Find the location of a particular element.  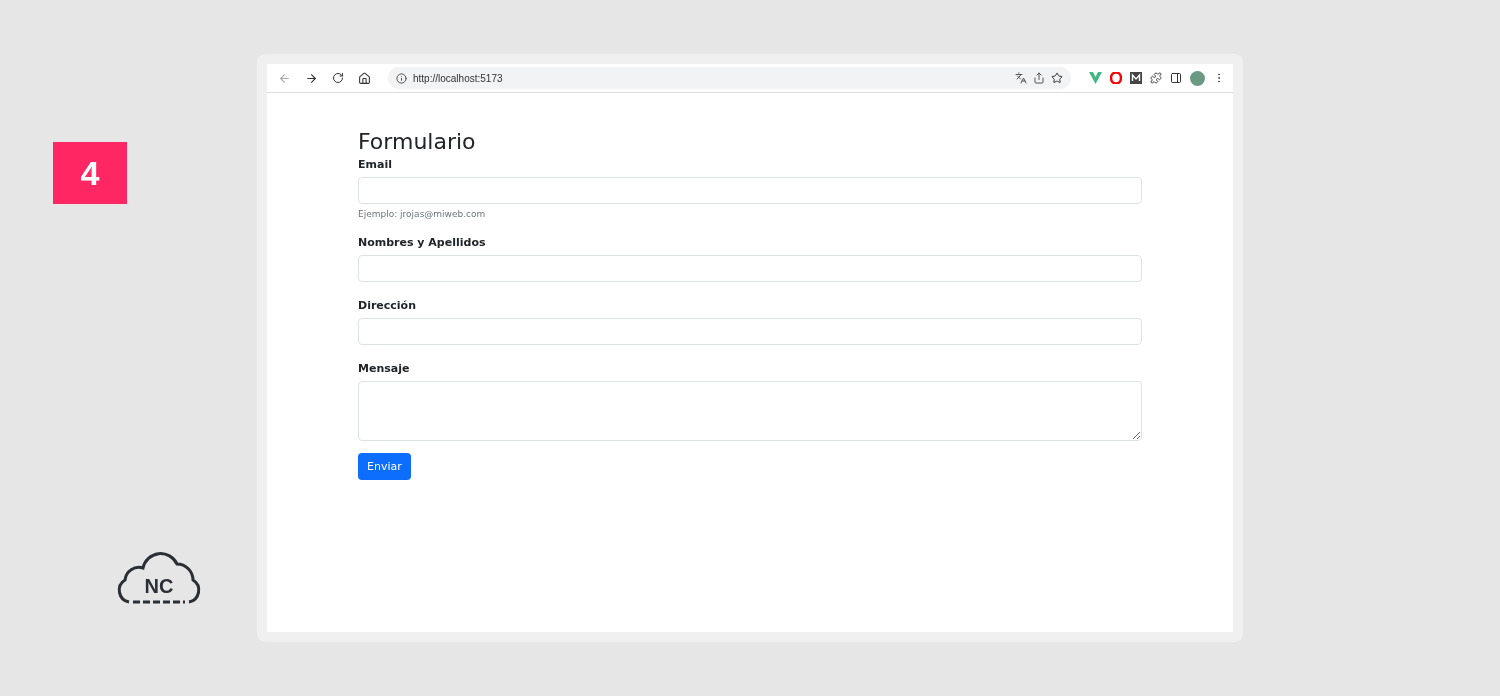

message-field is located at coordinates (750, 411).